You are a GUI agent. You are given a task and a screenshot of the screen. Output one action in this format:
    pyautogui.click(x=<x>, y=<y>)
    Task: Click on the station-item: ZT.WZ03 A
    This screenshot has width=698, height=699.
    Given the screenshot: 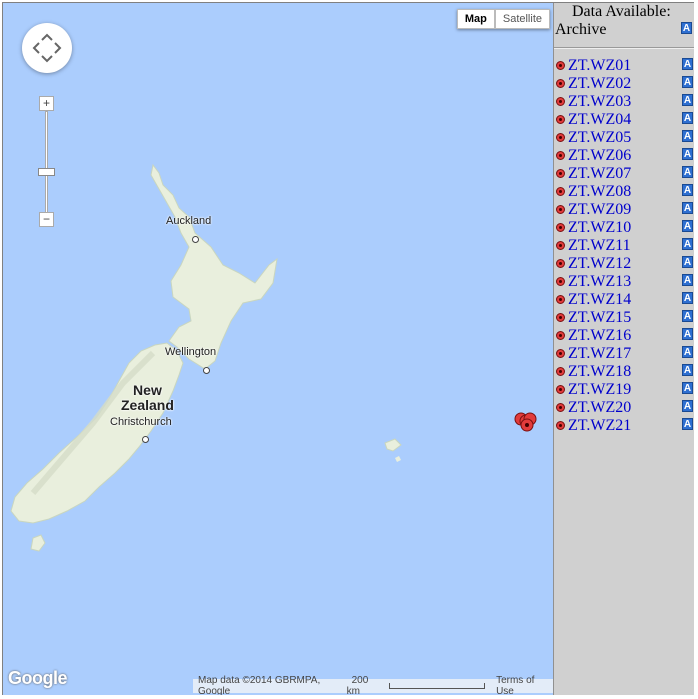 What is the action you would take?
    pyautogui.click(x=624, y=102)
    